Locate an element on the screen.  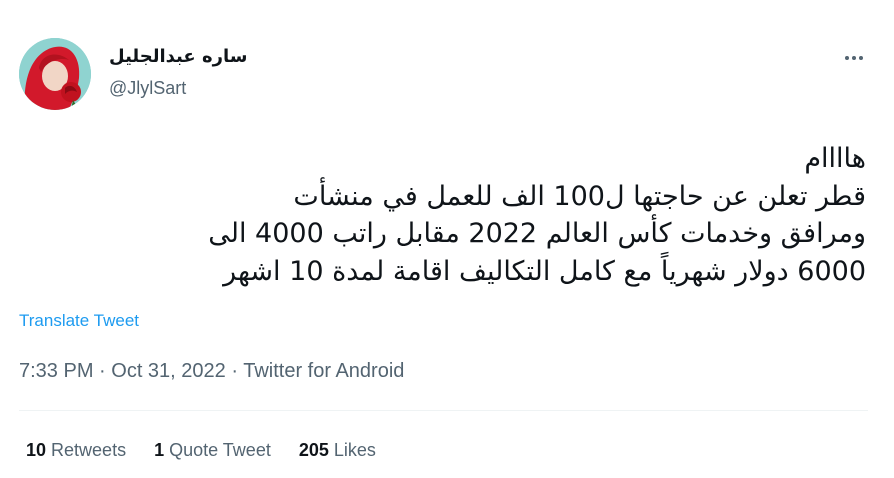
retweets-stat: 10 Retweets is located at coordinates (76, 450).